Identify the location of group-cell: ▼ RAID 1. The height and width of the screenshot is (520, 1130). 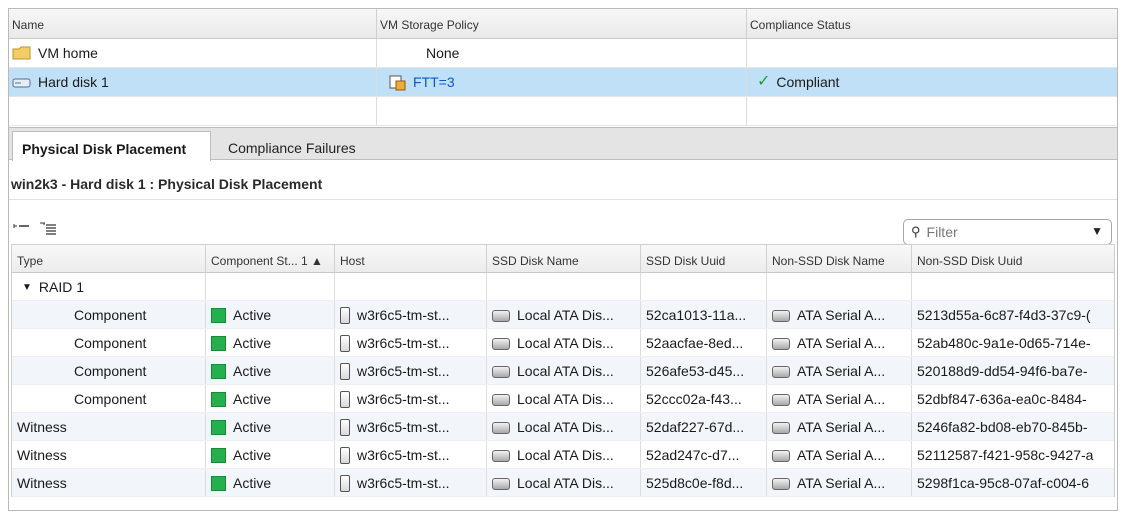
(109, 286).